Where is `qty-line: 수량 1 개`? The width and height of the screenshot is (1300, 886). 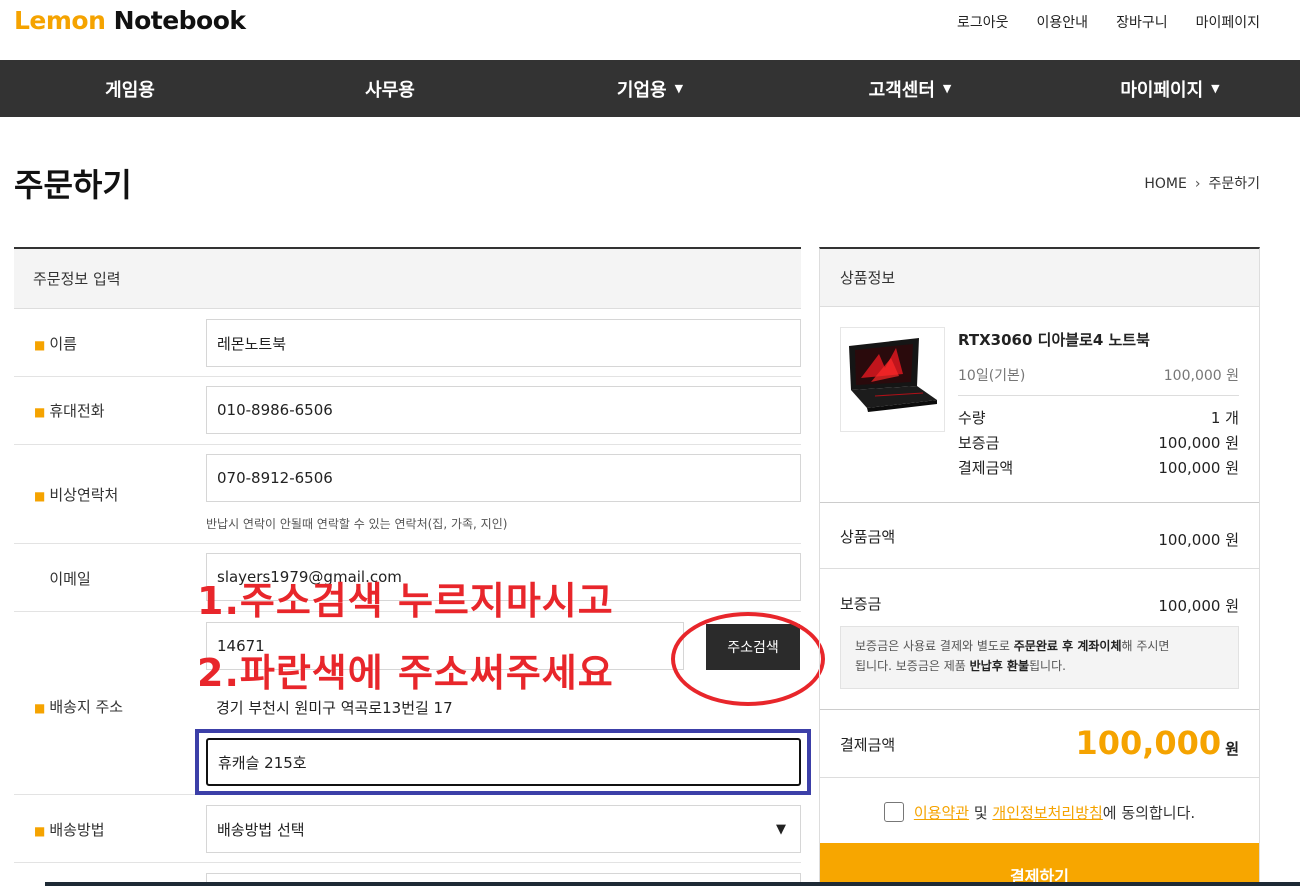
qty-line: 수량 1 개 is located at coordinates (1098, 417).